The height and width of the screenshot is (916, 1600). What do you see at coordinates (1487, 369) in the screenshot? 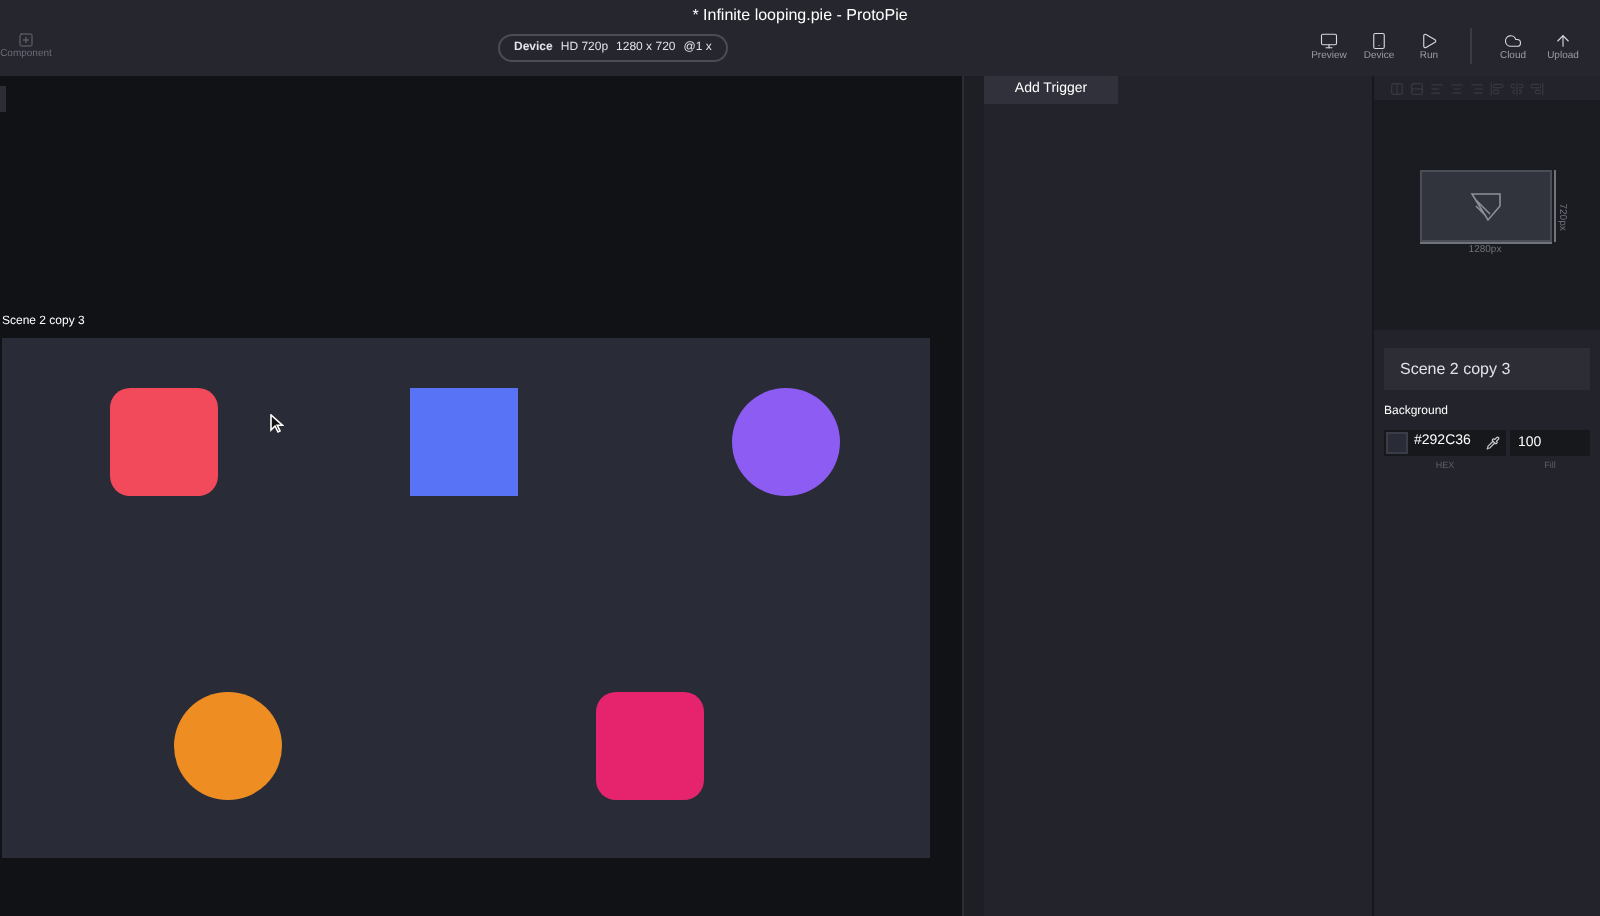
I see `scene-name-field: Scene 2 copy 3` at bounding box center [1487, 369].